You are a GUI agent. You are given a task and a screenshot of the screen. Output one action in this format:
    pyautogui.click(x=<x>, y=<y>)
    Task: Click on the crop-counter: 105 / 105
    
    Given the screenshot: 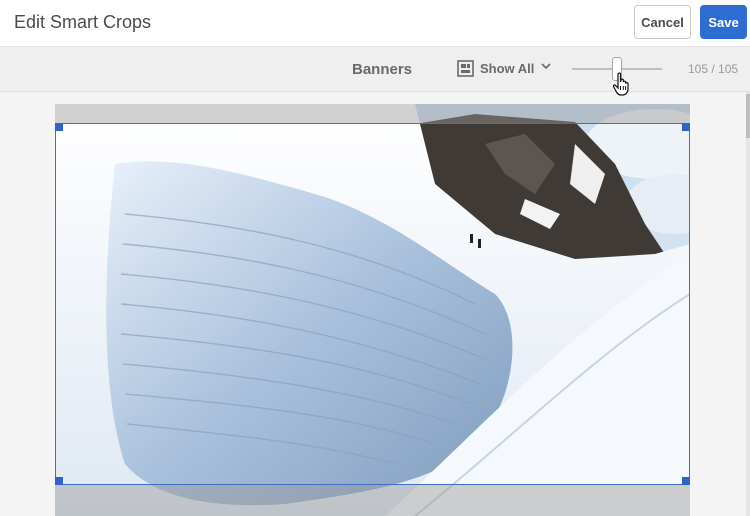 What is the action you would take?
    pyautogui.click(x=713, y=69)
    